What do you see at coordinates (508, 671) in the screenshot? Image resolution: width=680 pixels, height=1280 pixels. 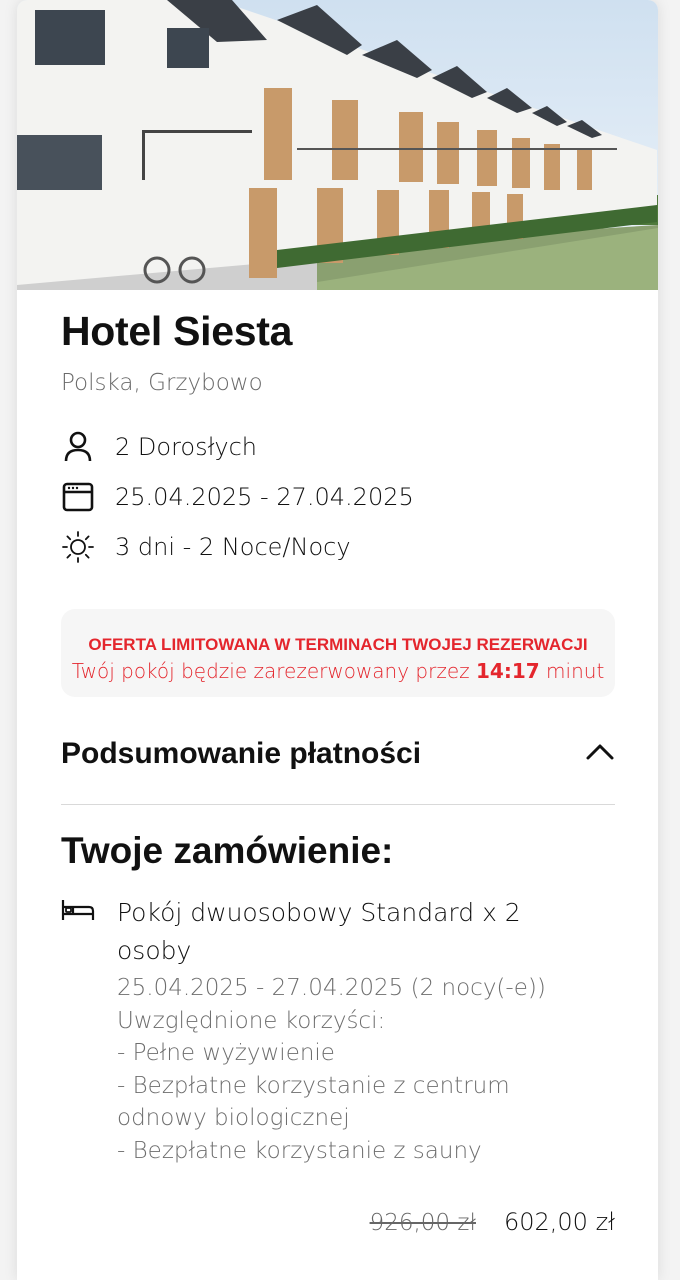 I see `reservation-timer: 14:17` at bounding box center [508, 671].